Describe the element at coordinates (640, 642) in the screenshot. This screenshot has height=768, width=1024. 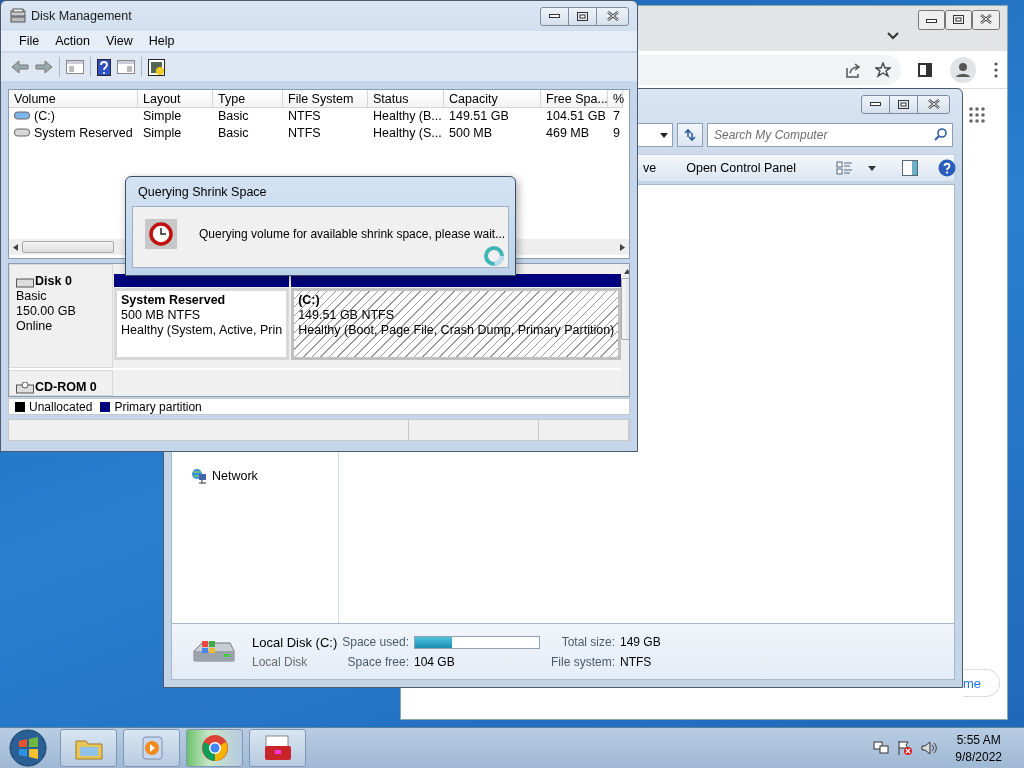
I see `field-value: 149 GB` at that location.